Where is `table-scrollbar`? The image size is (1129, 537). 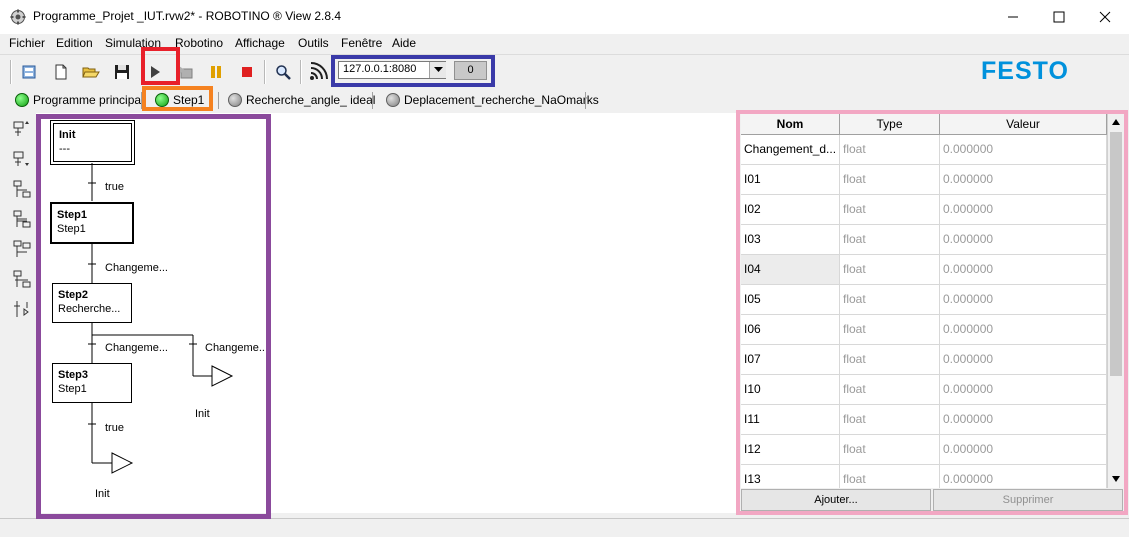
table-scrollbar is located at coordinates (1115, 301).